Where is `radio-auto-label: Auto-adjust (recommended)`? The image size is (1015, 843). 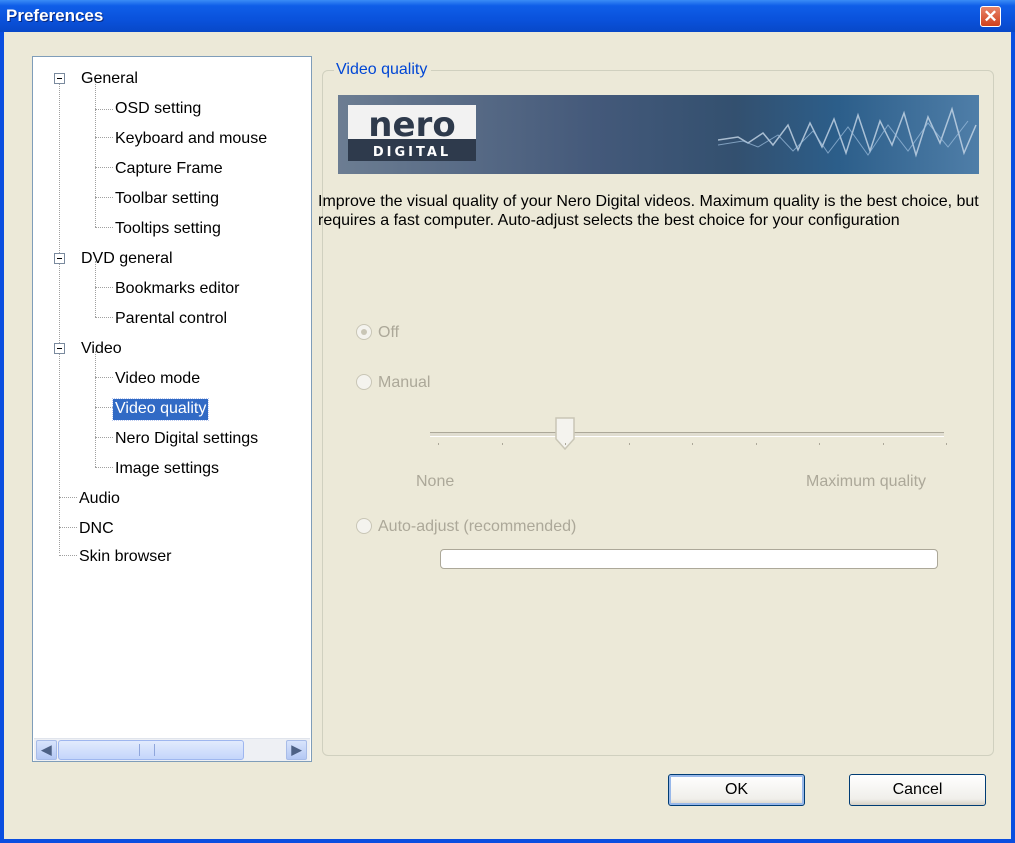
radio-auto-label: Auto-adjust (recommended) is located at coordinates (477, 526).